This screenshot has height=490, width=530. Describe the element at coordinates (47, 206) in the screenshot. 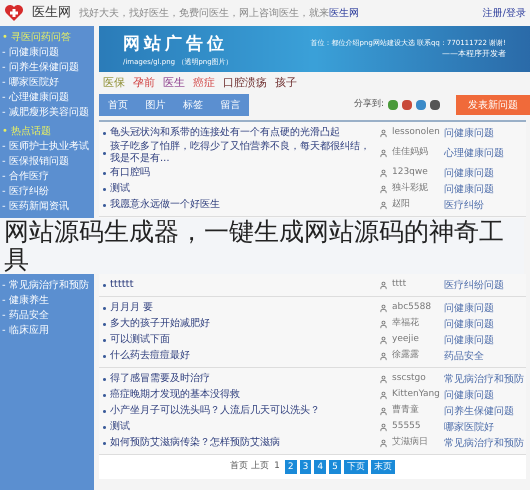

I see `sidebar-item: - 医药新闻资讯` at that location.